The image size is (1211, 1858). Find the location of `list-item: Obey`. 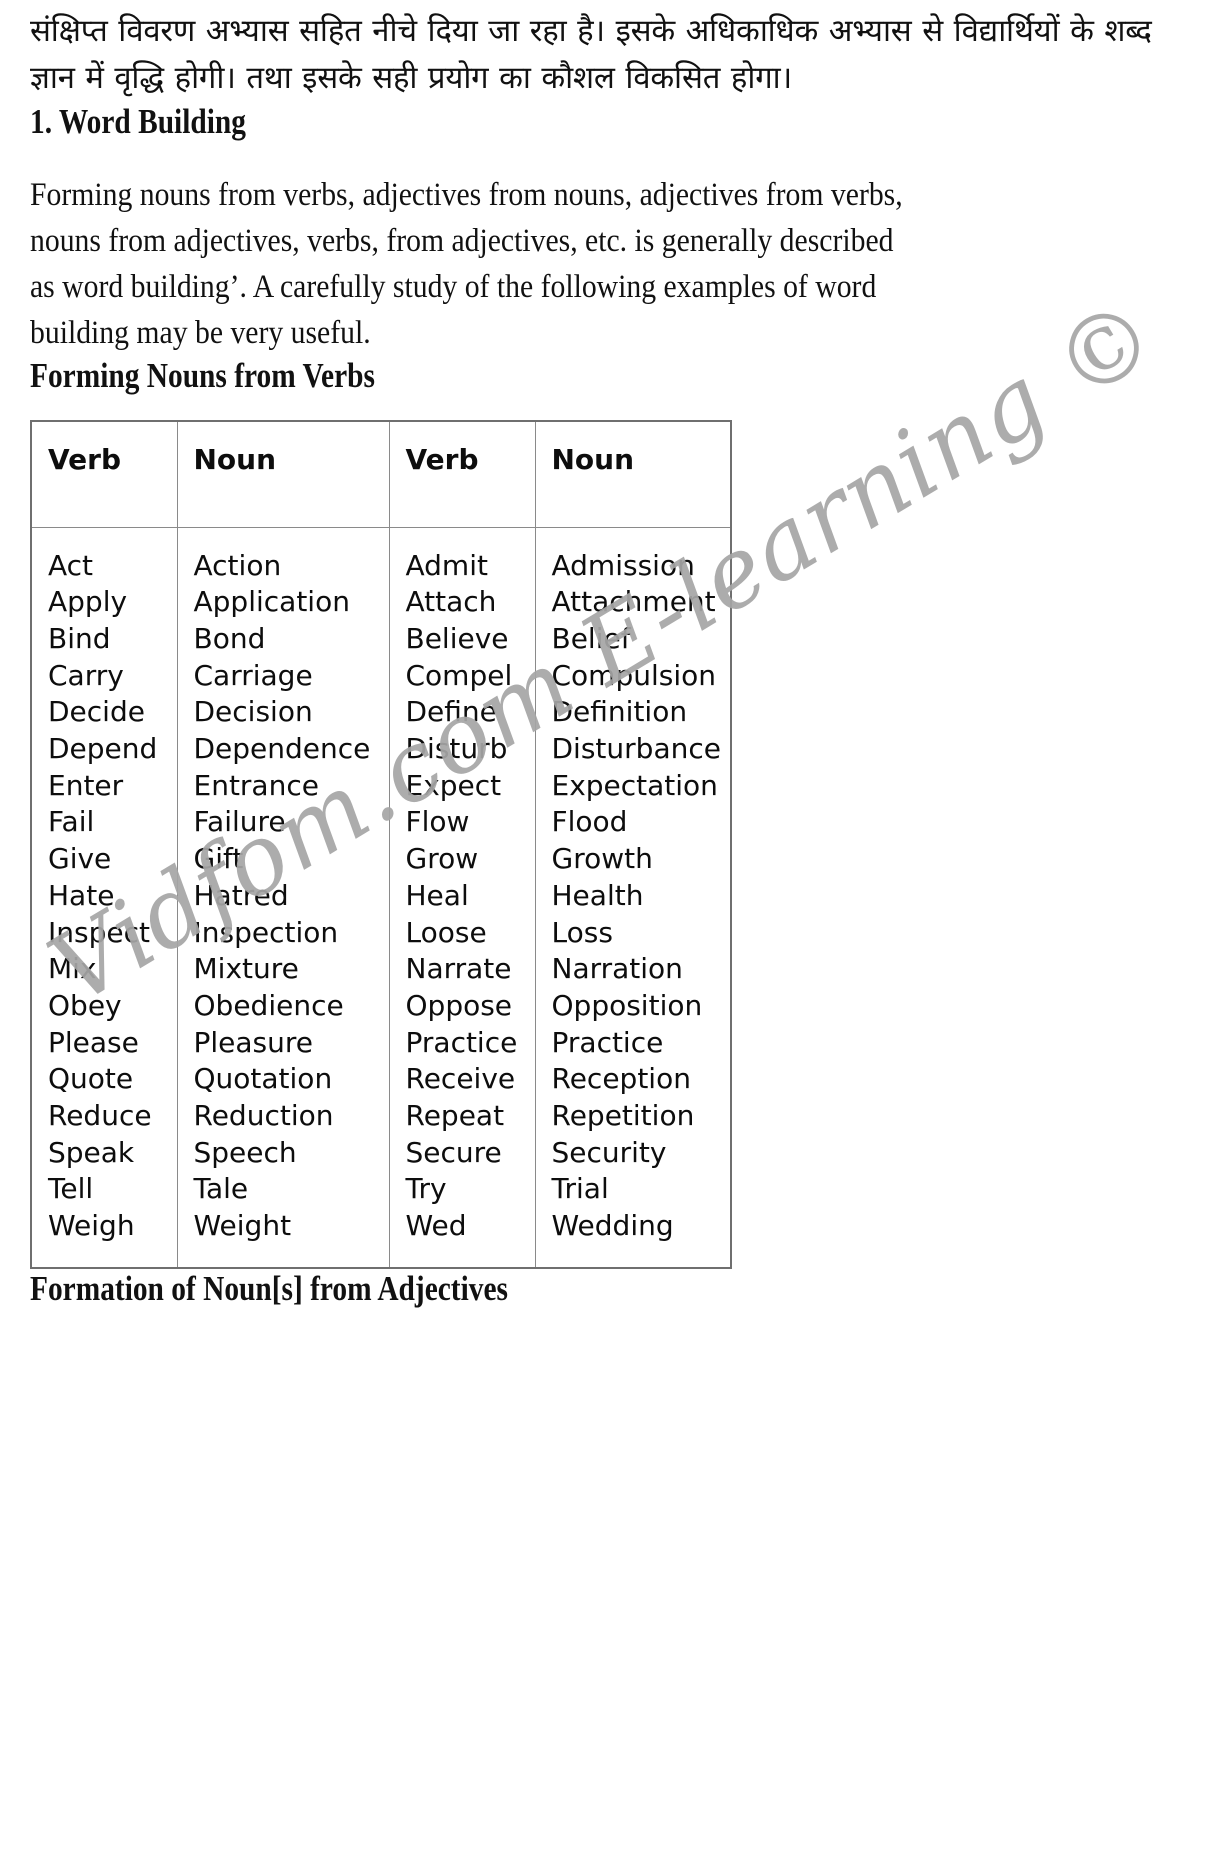

list-item: Obey is located at coordinates (85, 1005).